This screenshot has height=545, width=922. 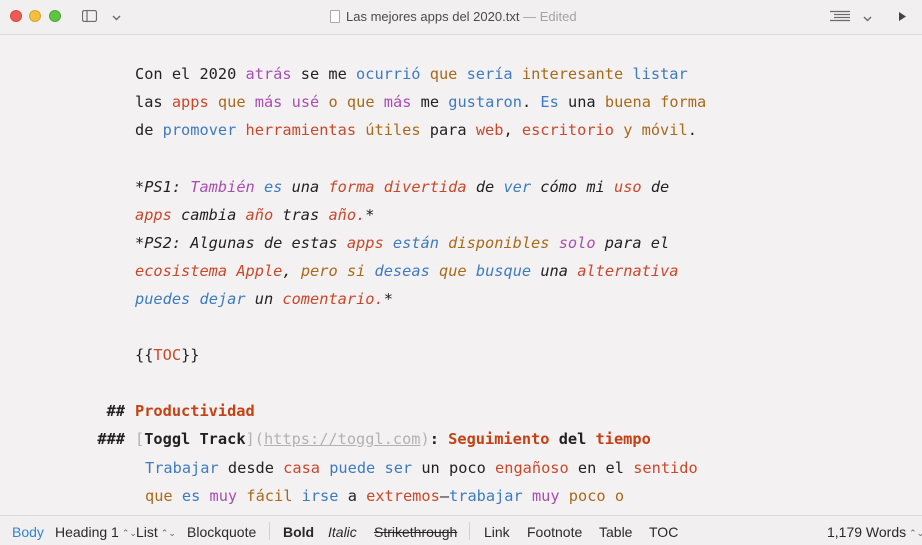 I want to click on highlighted-word: casa, so click(x=301, y=468).